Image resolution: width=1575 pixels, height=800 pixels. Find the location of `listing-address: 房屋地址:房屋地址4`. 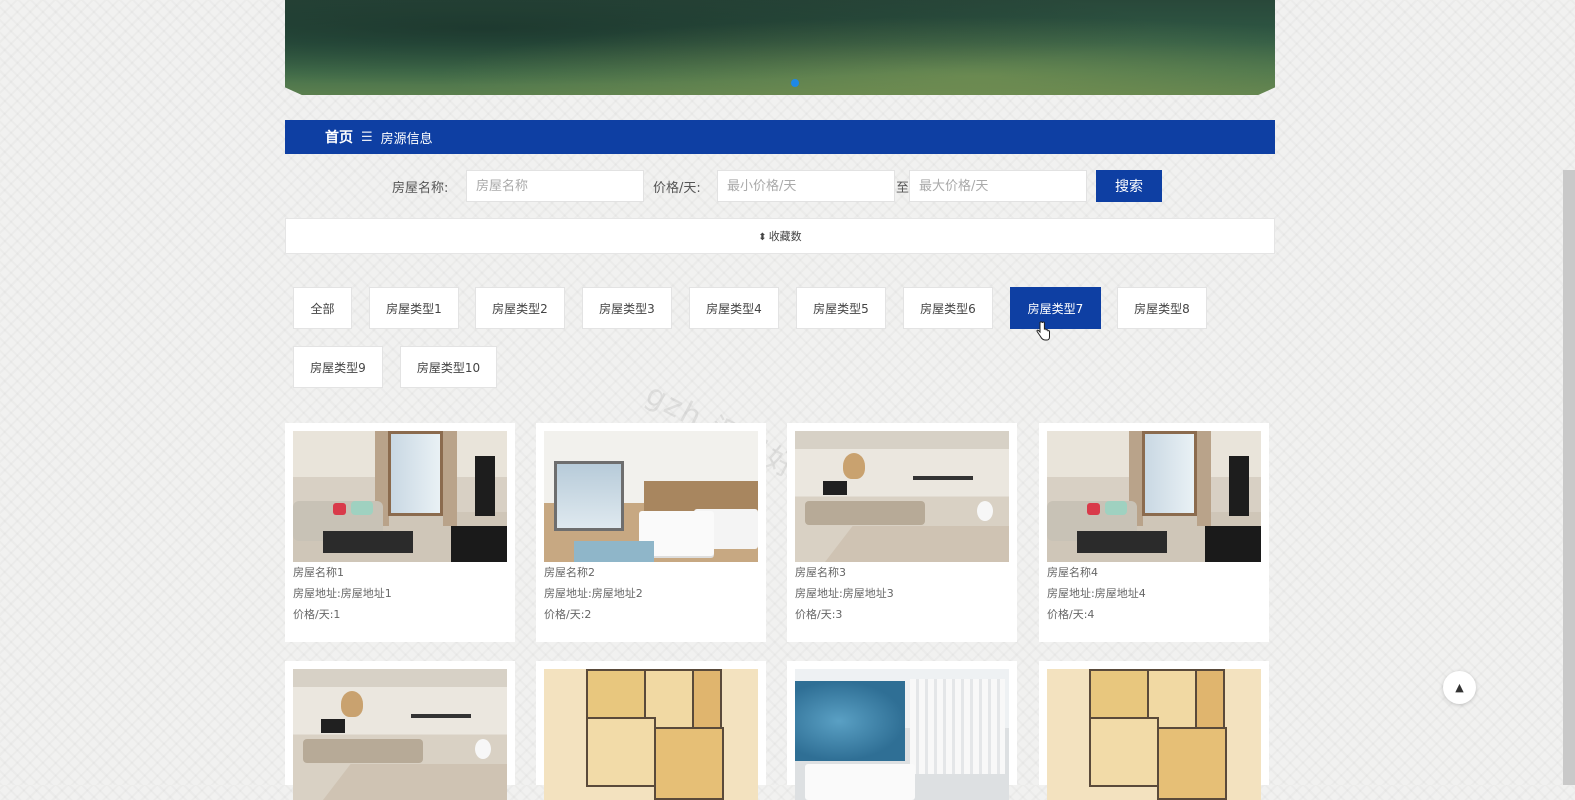

listing-address: 房屋地址:房屋地址4 is located at coordinates (1096, 593).